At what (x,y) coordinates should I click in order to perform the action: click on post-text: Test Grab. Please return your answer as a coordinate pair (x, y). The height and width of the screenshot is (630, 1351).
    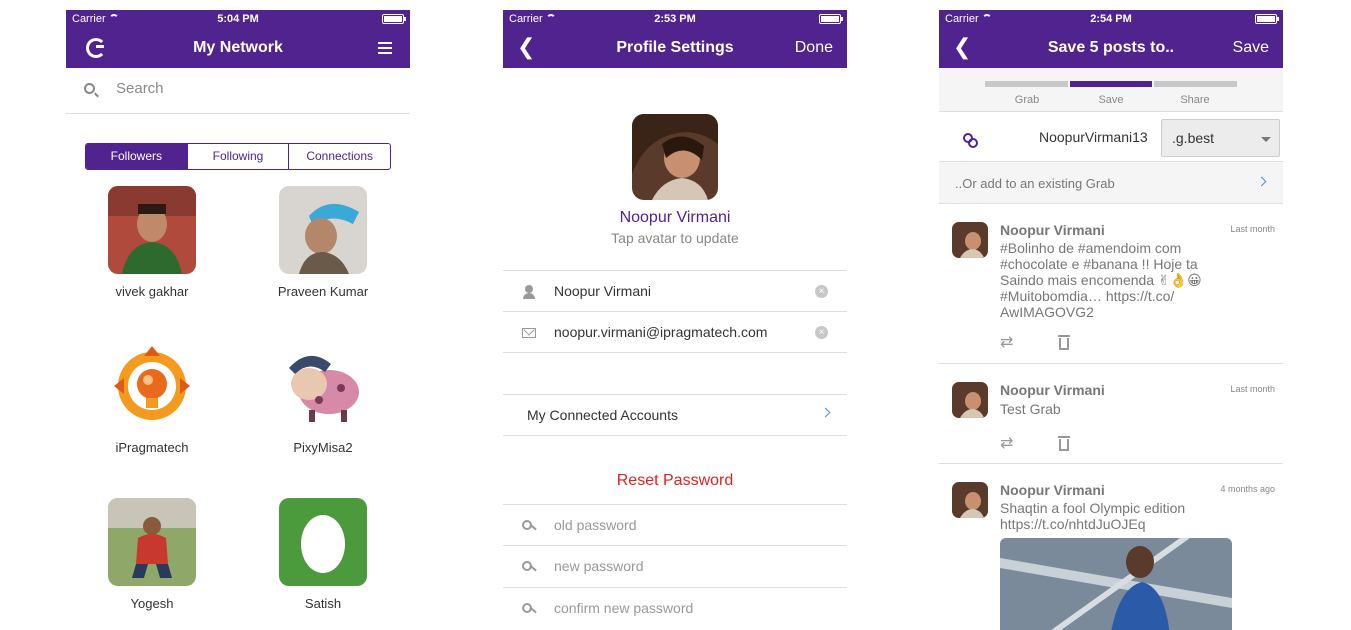
    Looking at the image, I should click on (1030, 409).